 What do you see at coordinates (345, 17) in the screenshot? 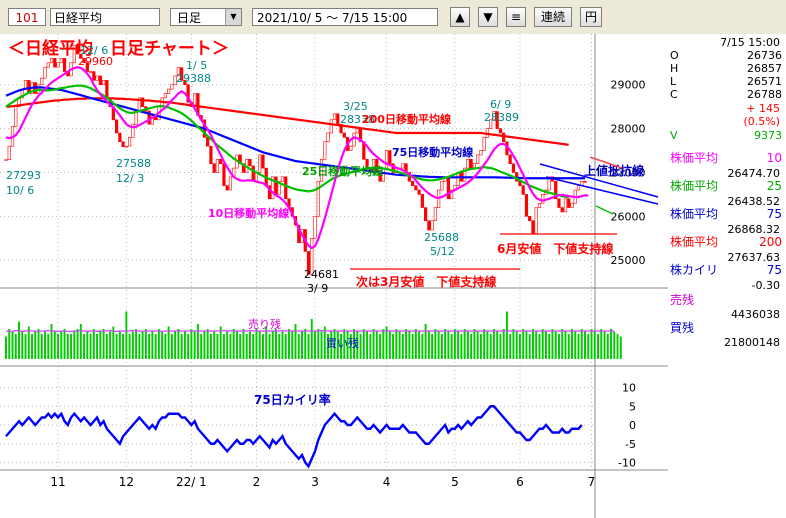
I see `date-range-field: 2021/10/ 5 ～ 7/15 15:00` at bounding box center [345, 17].